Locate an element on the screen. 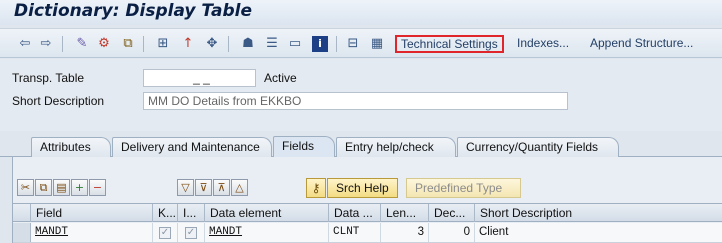 This screenshot has width=722, height=243. field-name-cell: MANDT is located at coordinates (92, 232).